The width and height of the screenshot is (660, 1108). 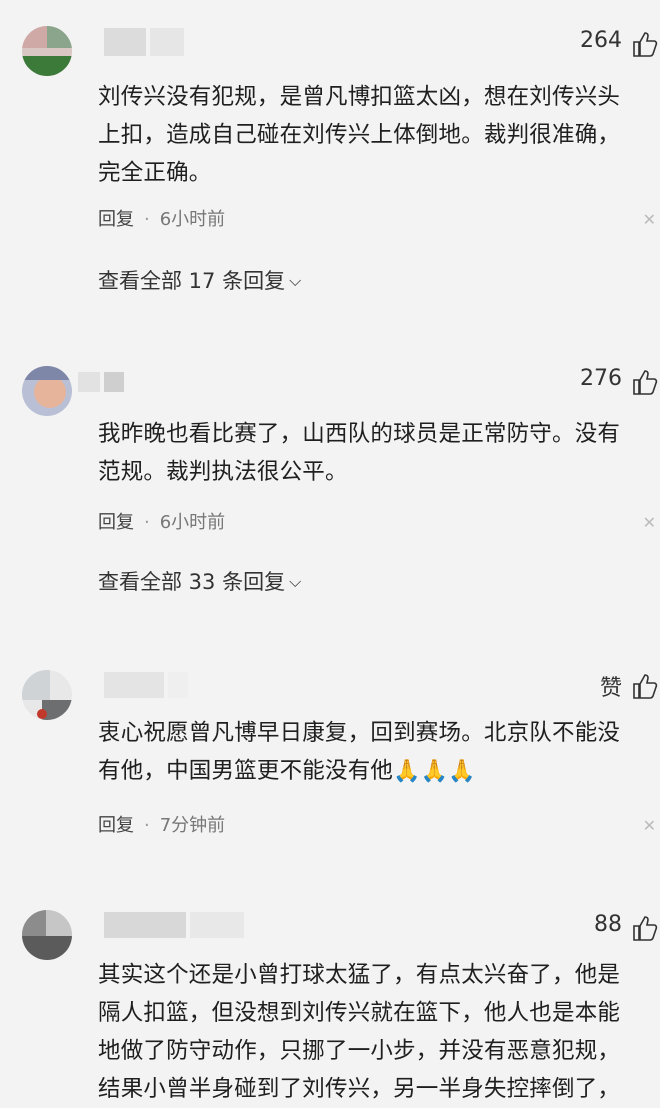 I want to click on like-count: 264, so click(x=601, y=40).